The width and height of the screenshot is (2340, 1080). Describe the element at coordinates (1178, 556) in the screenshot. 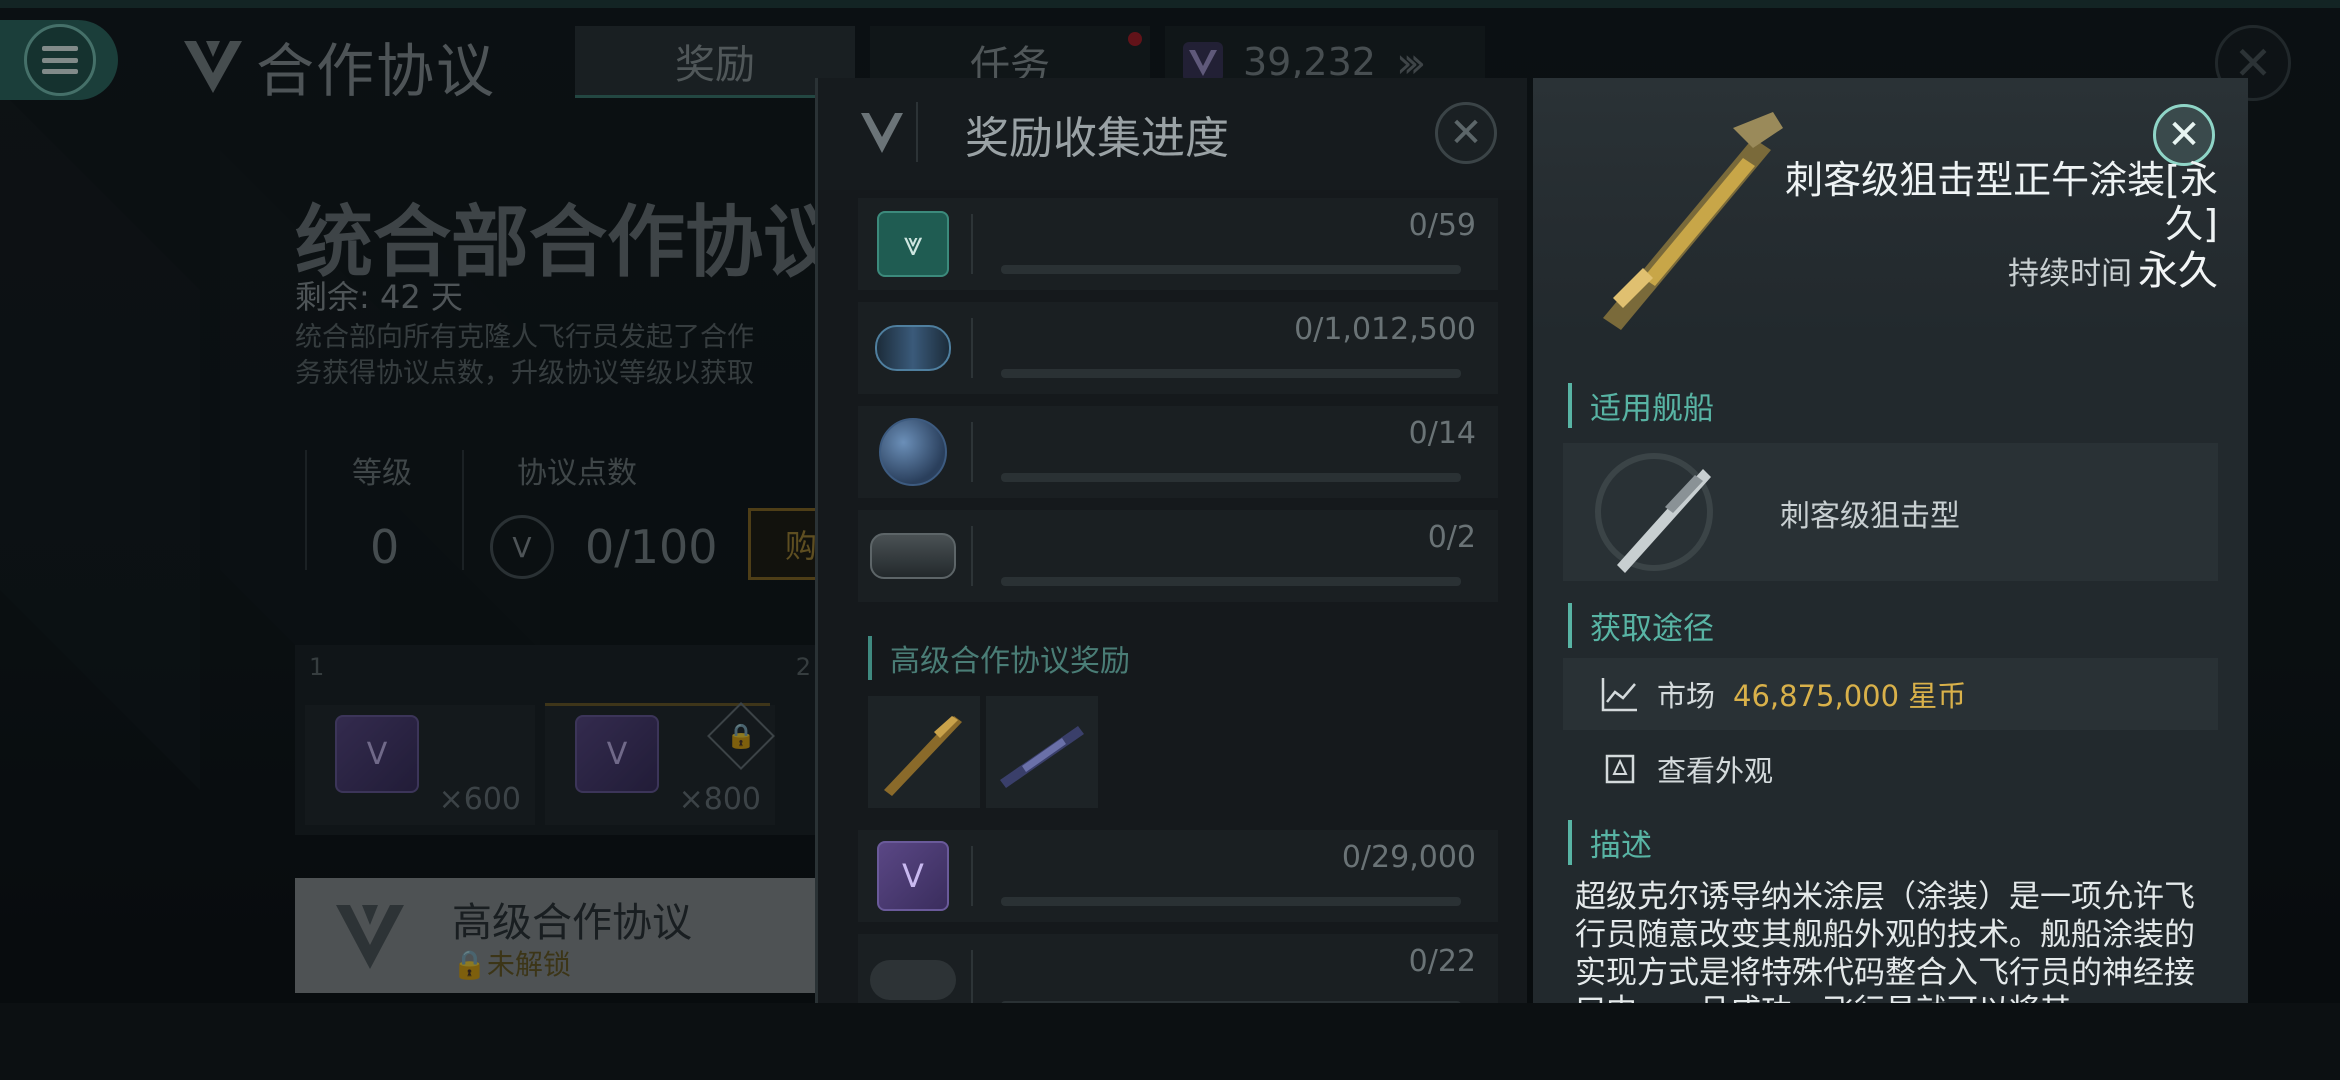

I see `progress-row: 0/2` at that location.